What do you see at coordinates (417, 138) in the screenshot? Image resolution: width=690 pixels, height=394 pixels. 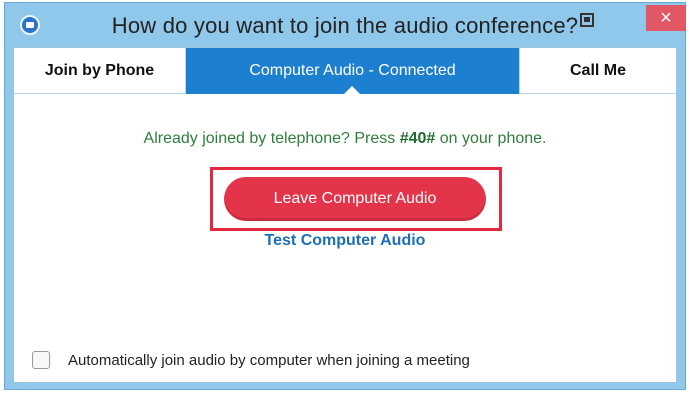 I see `info-code: #40#` at bounding box center [417, 138].